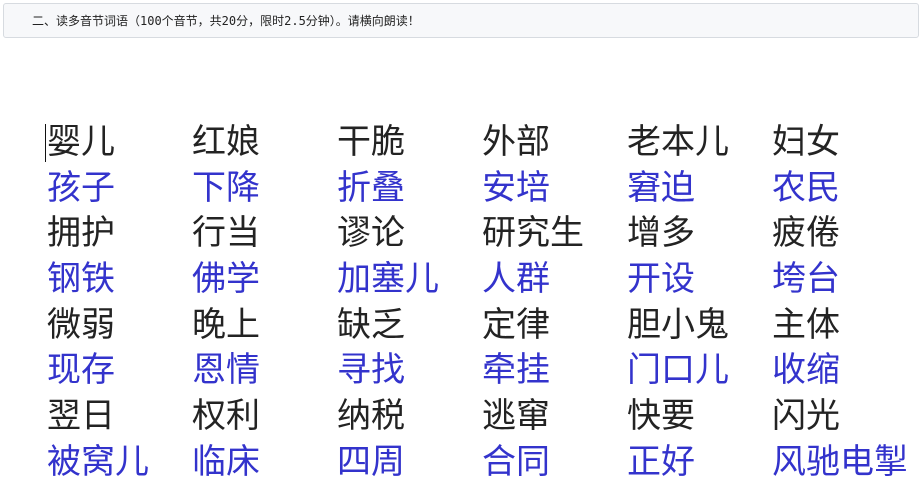  What do you see at coordinates (516, 461) in the screenshot?
I see `word: 合同` at bounding box center [516, 461].